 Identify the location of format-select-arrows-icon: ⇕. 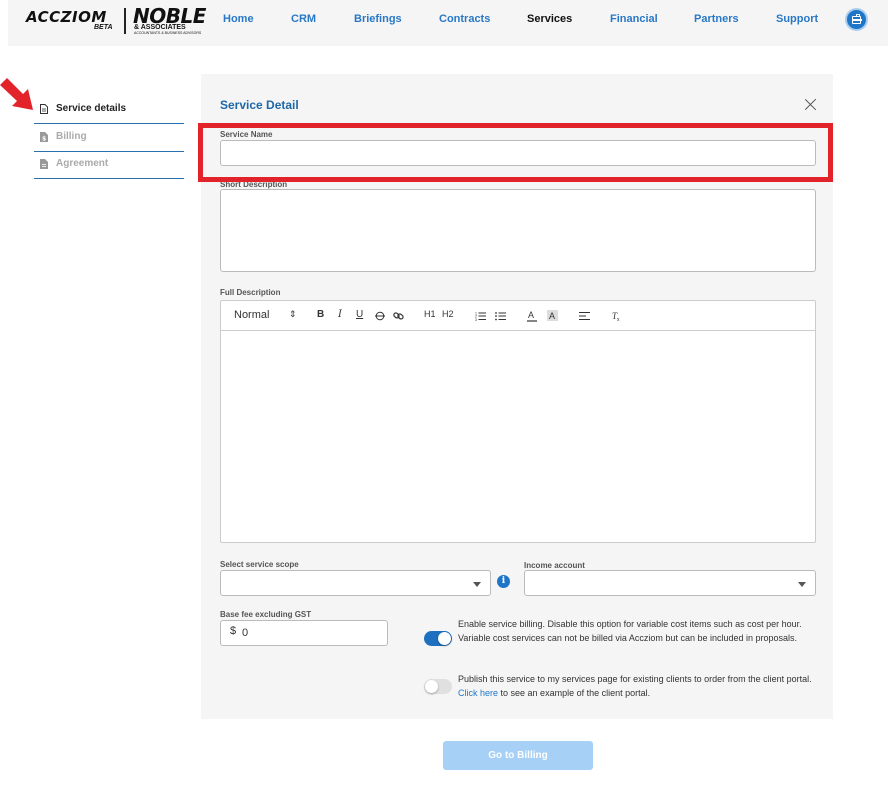
(293, 314).